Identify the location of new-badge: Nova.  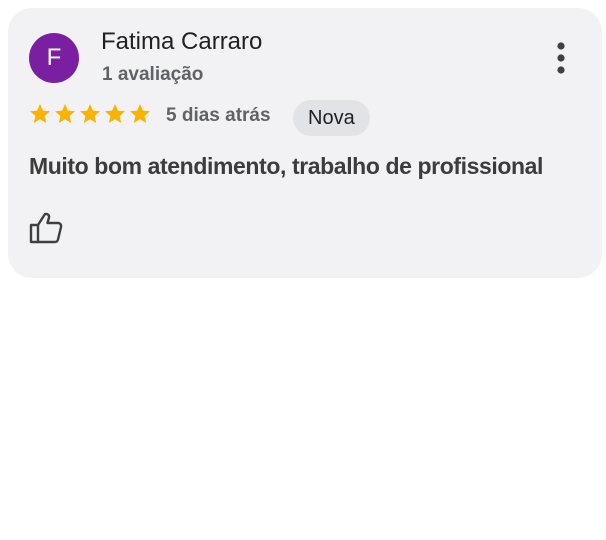
(331, 118).